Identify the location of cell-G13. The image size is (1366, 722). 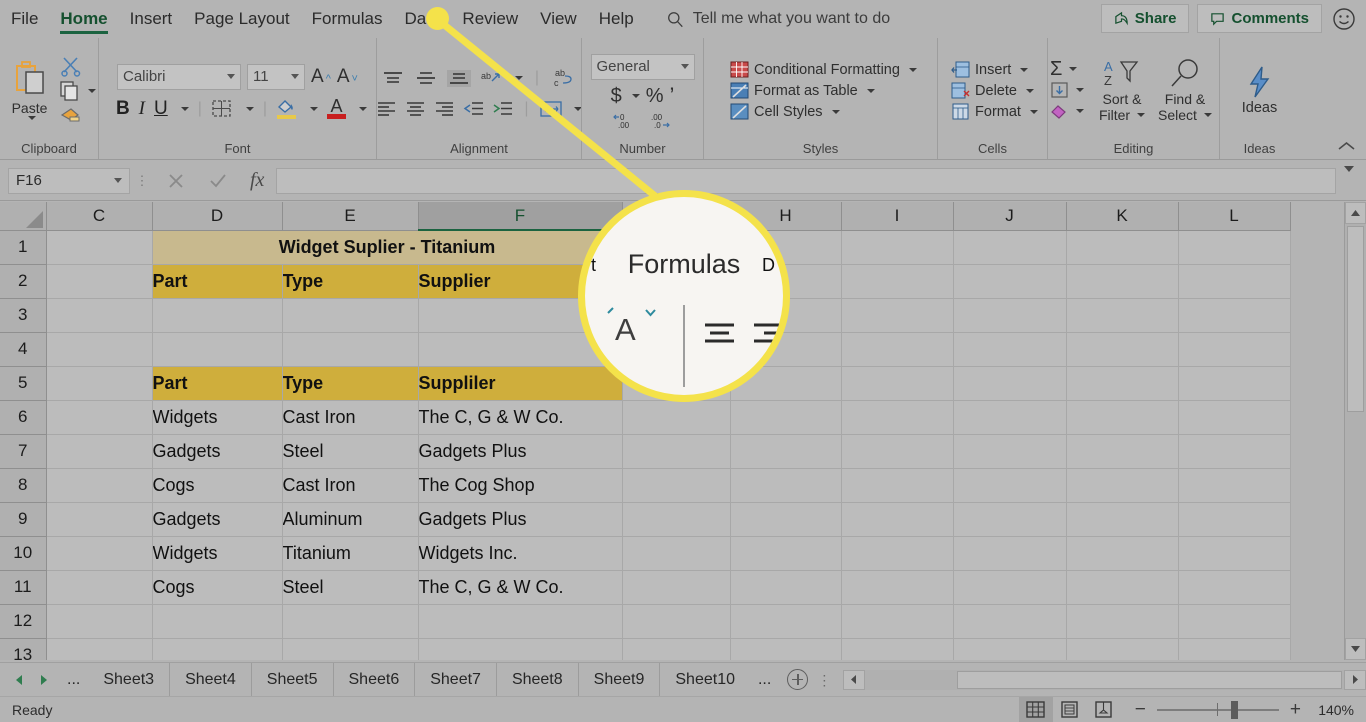
(676, 649).